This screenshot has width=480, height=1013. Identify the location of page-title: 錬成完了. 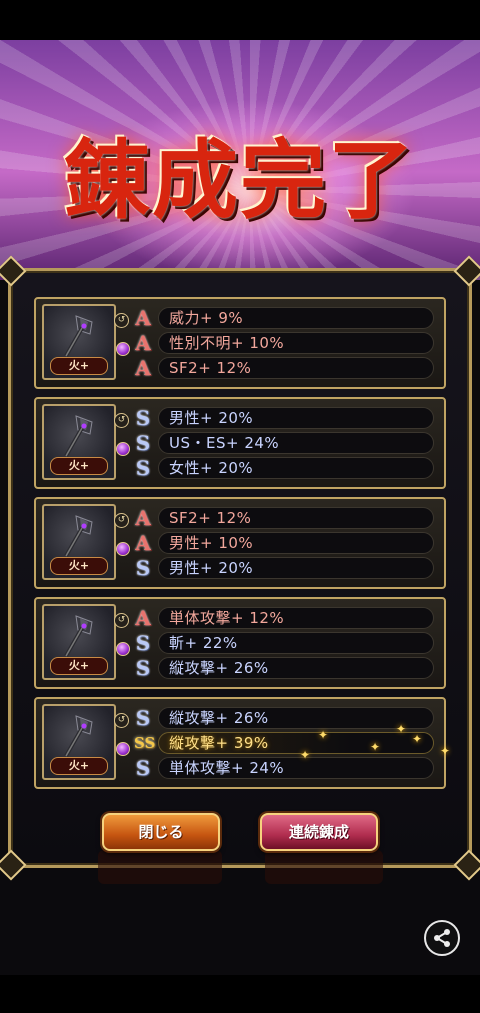
(240, 180).